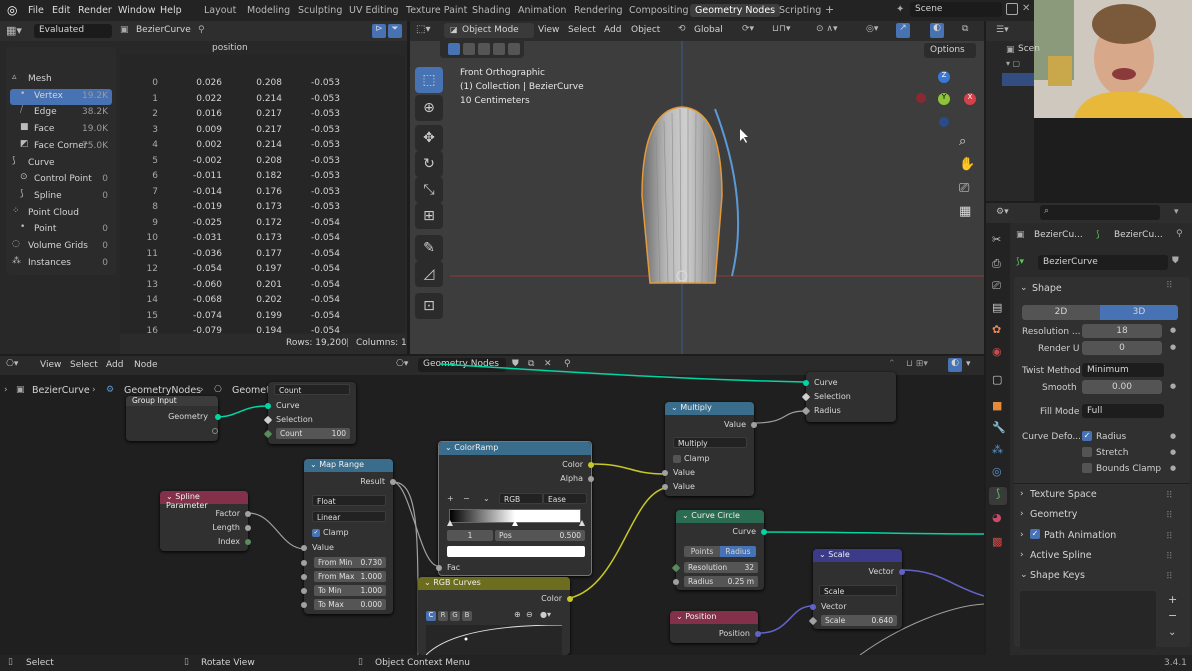  What do you see at coordinates (1123, 411) in the screenshot?
I see `fill-mode-dropdown: Full` at bounding box center [1123, 411].